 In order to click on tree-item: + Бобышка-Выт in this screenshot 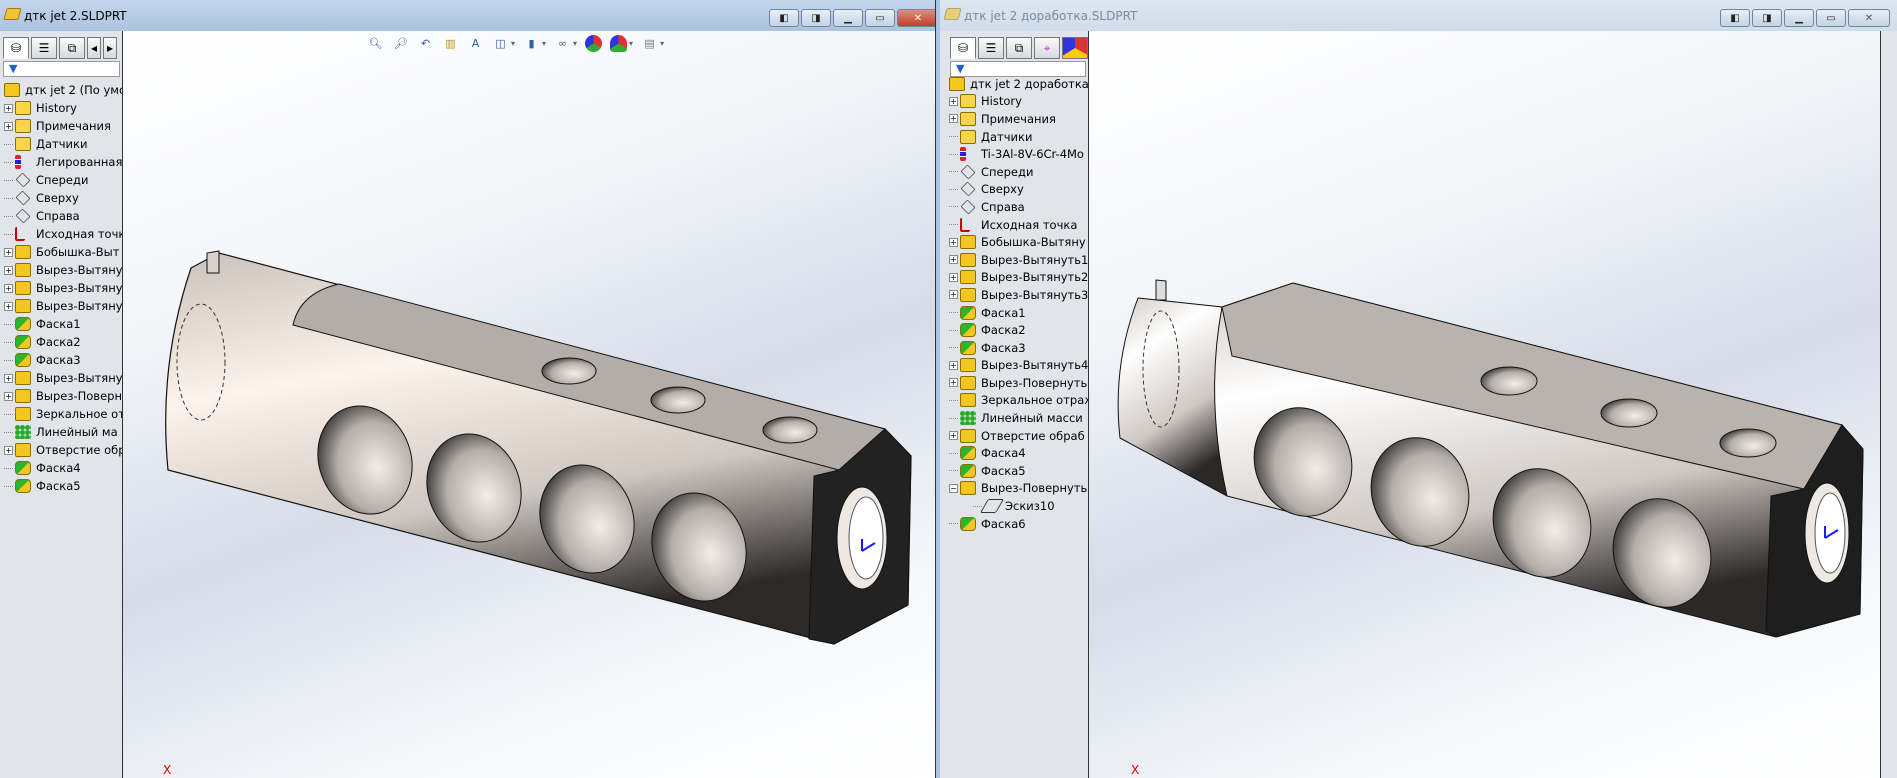, I will do `click(63, 252)`.